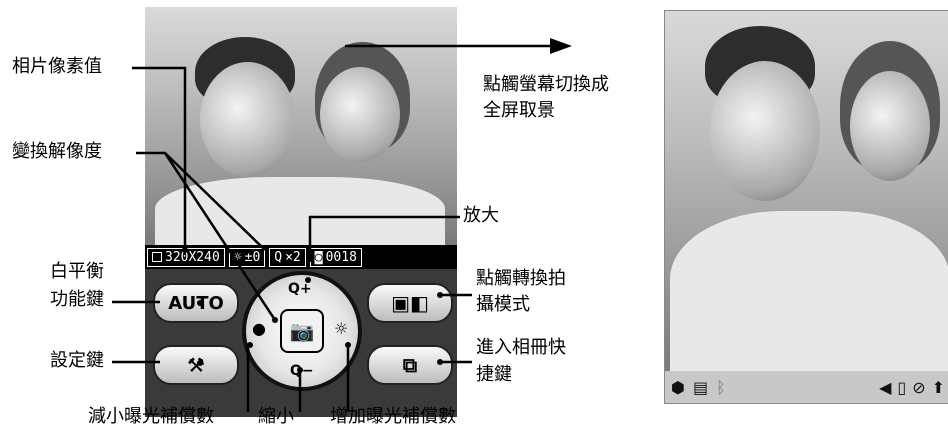 This screenshot has height=430, width=948. I want to click on label-mode-2: 攝模式, so click(503, 304).